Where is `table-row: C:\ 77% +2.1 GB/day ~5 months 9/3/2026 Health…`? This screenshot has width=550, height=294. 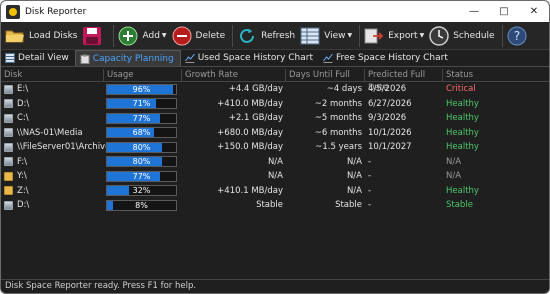 table-row: C:\ 77% +2.1 GB/day ~5 months 9/3/2026 Health… is located at coordinates (275, 118).